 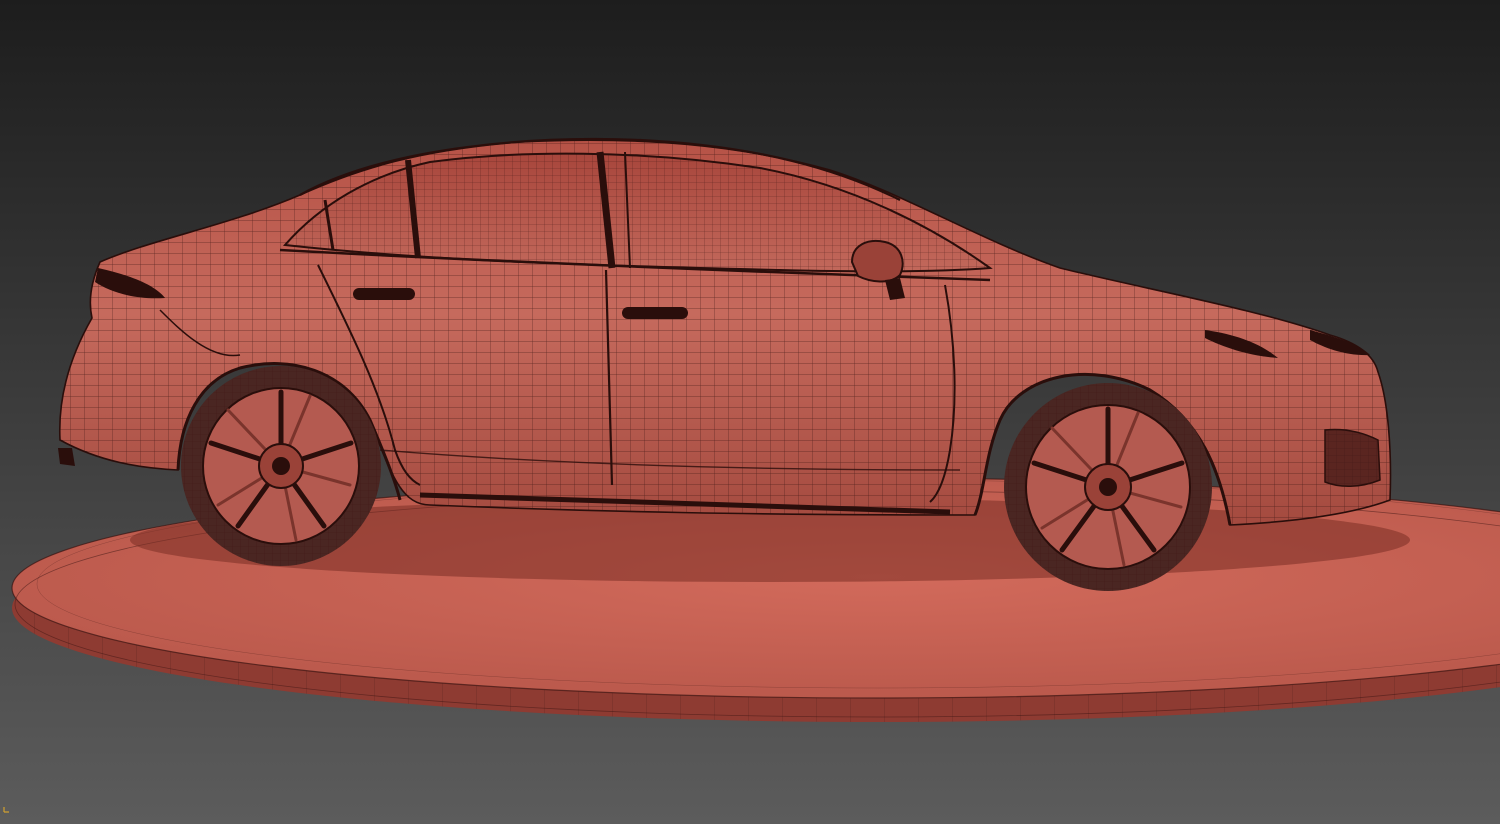 I want to click on axis-gizmo-icon, so click(x=6, y=810).